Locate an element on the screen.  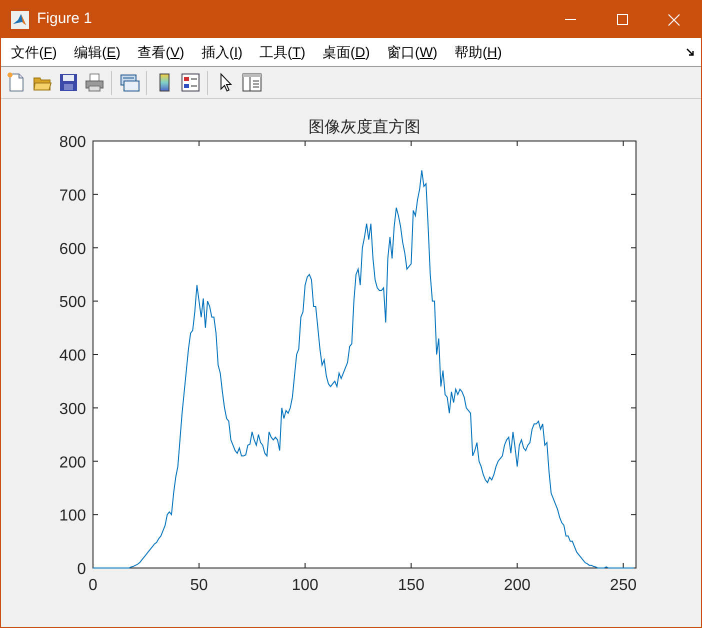
menu-item: 桌面(D) is located at coordinates (346, 52).